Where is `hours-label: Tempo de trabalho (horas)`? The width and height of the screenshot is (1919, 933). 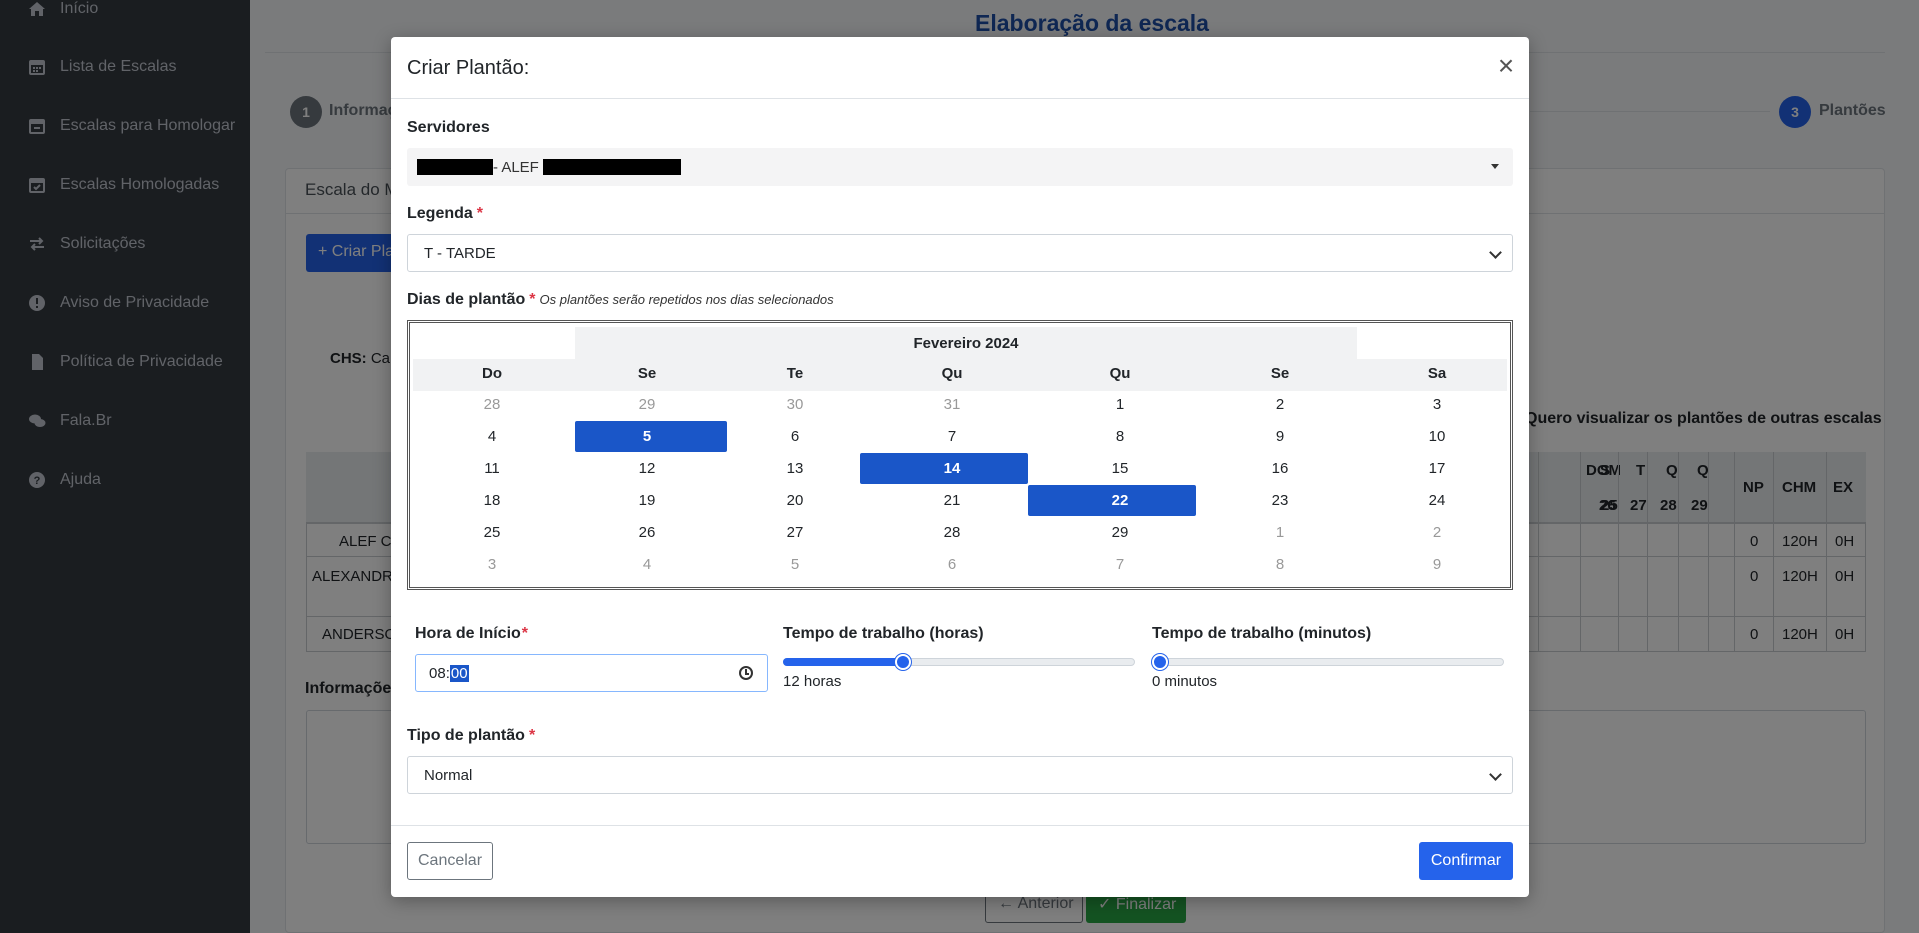 hours-label: Tempo de trabalho (horas) is located at coordinates (883, 633).